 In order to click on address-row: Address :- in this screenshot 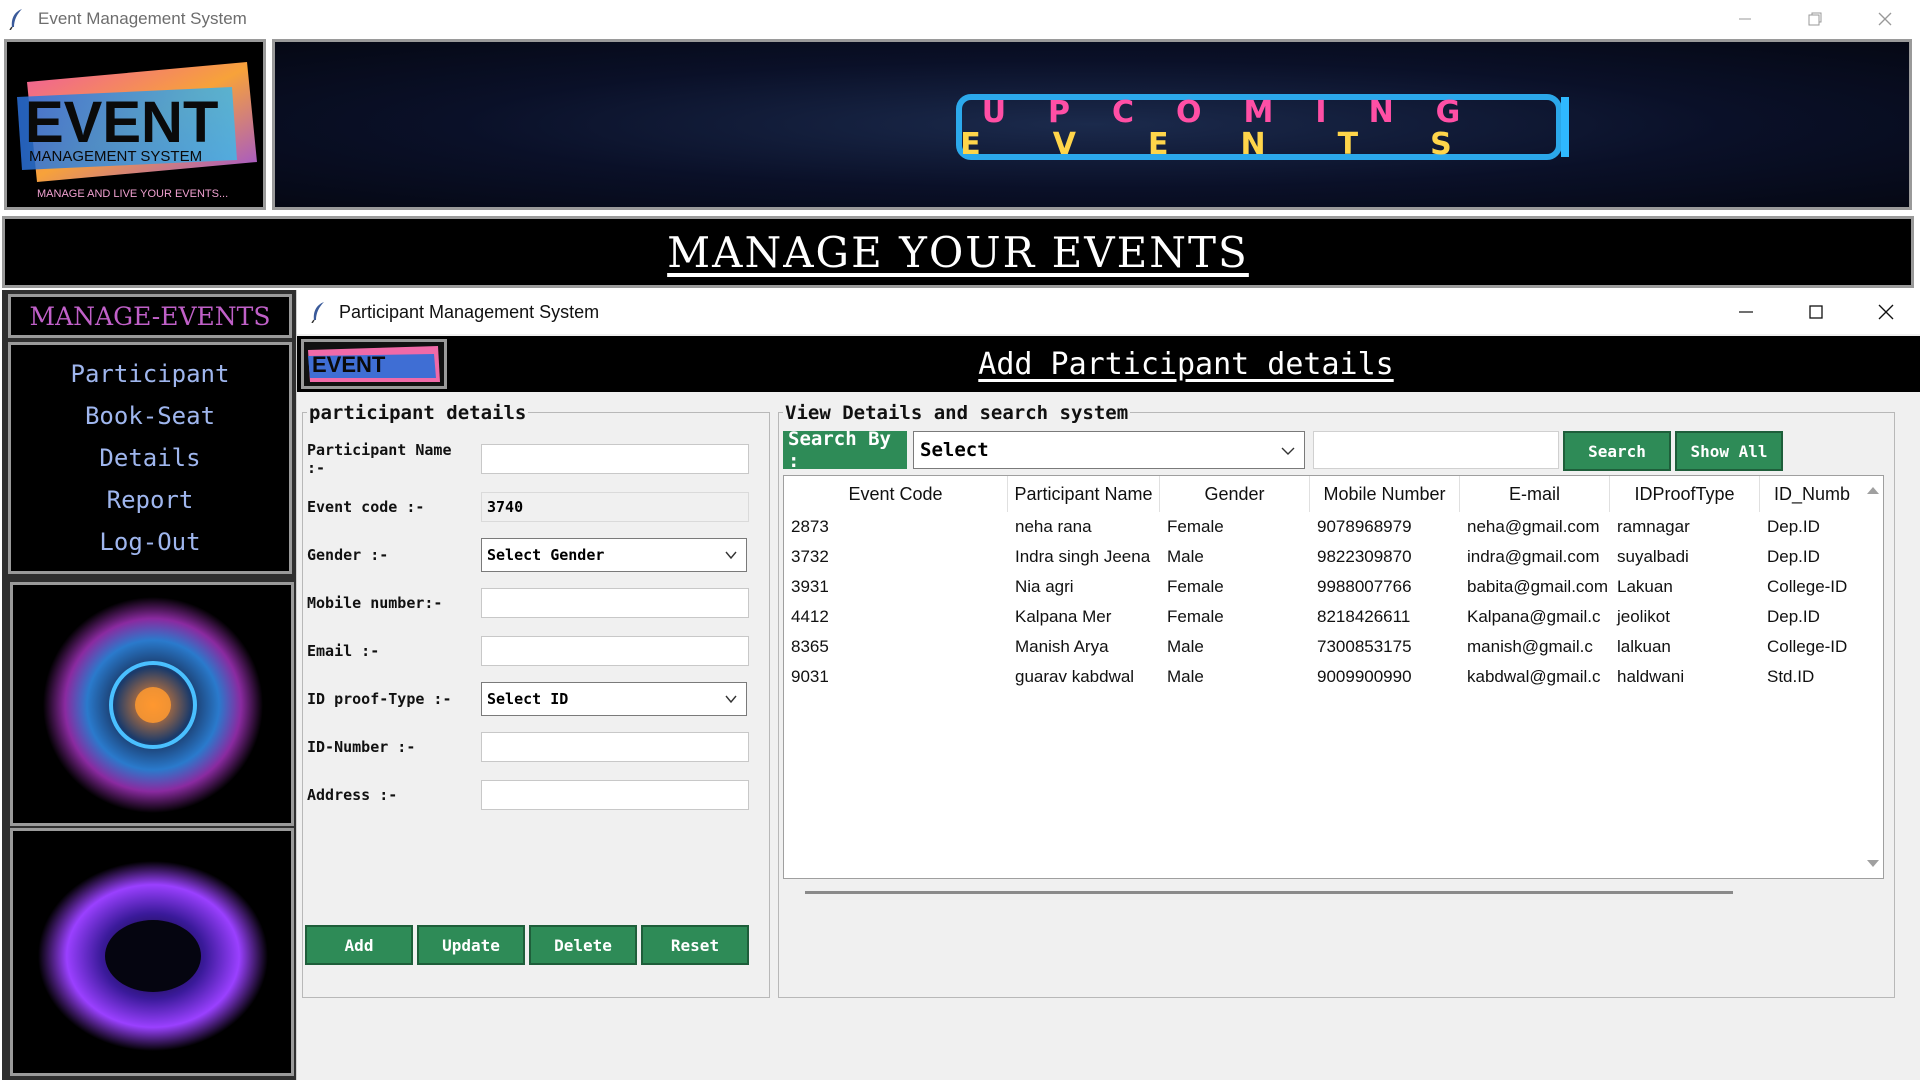, I will do `click(392, 795)`.